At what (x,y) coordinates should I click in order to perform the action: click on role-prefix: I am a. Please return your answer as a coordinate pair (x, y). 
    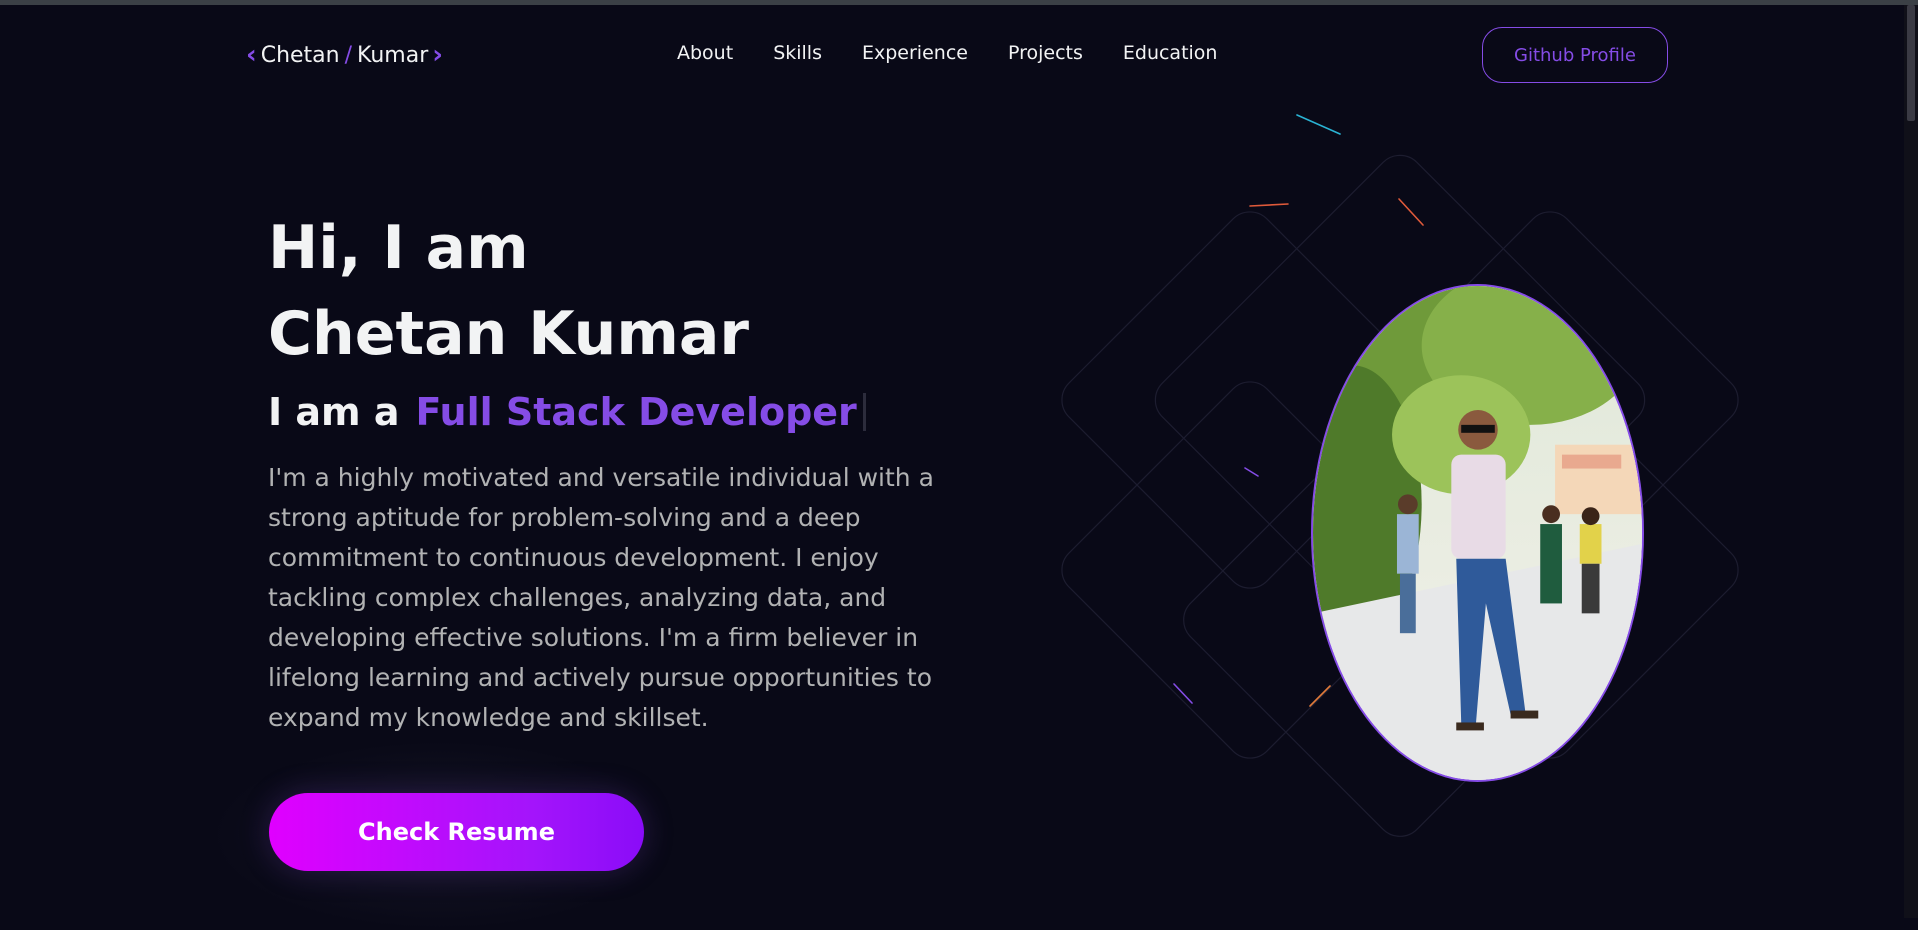
    Looking at the image, I should click on (334, 412).